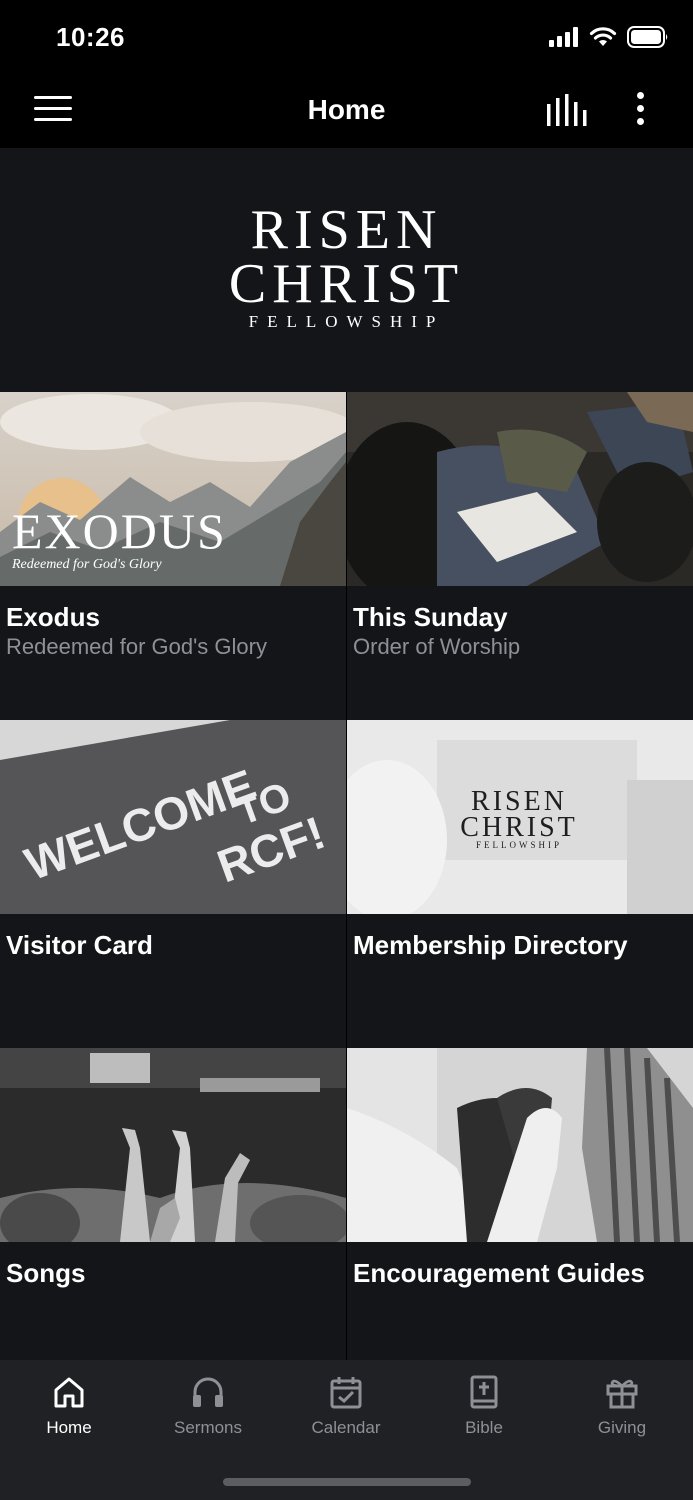 The height and width of the screenshot is (1500, 693). What do you see at coordinates (603, 36) in the screenshot?
I see `wifi-icon` at bounding box center [603, 36].